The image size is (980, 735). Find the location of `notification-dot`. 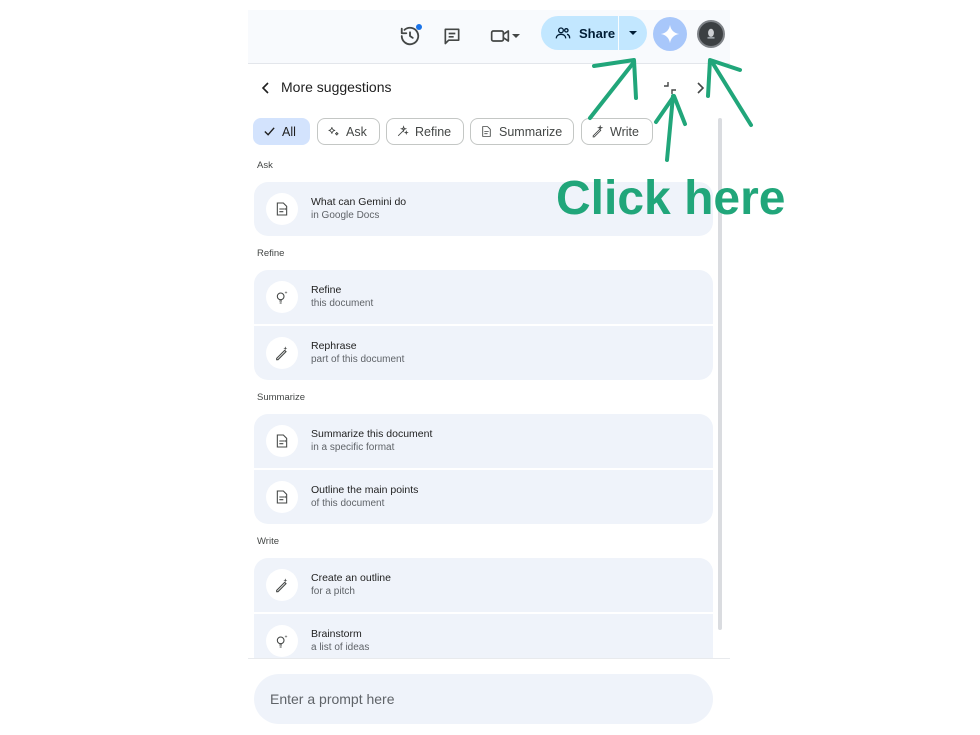

notification-dot is located at coordinates (419, 27).